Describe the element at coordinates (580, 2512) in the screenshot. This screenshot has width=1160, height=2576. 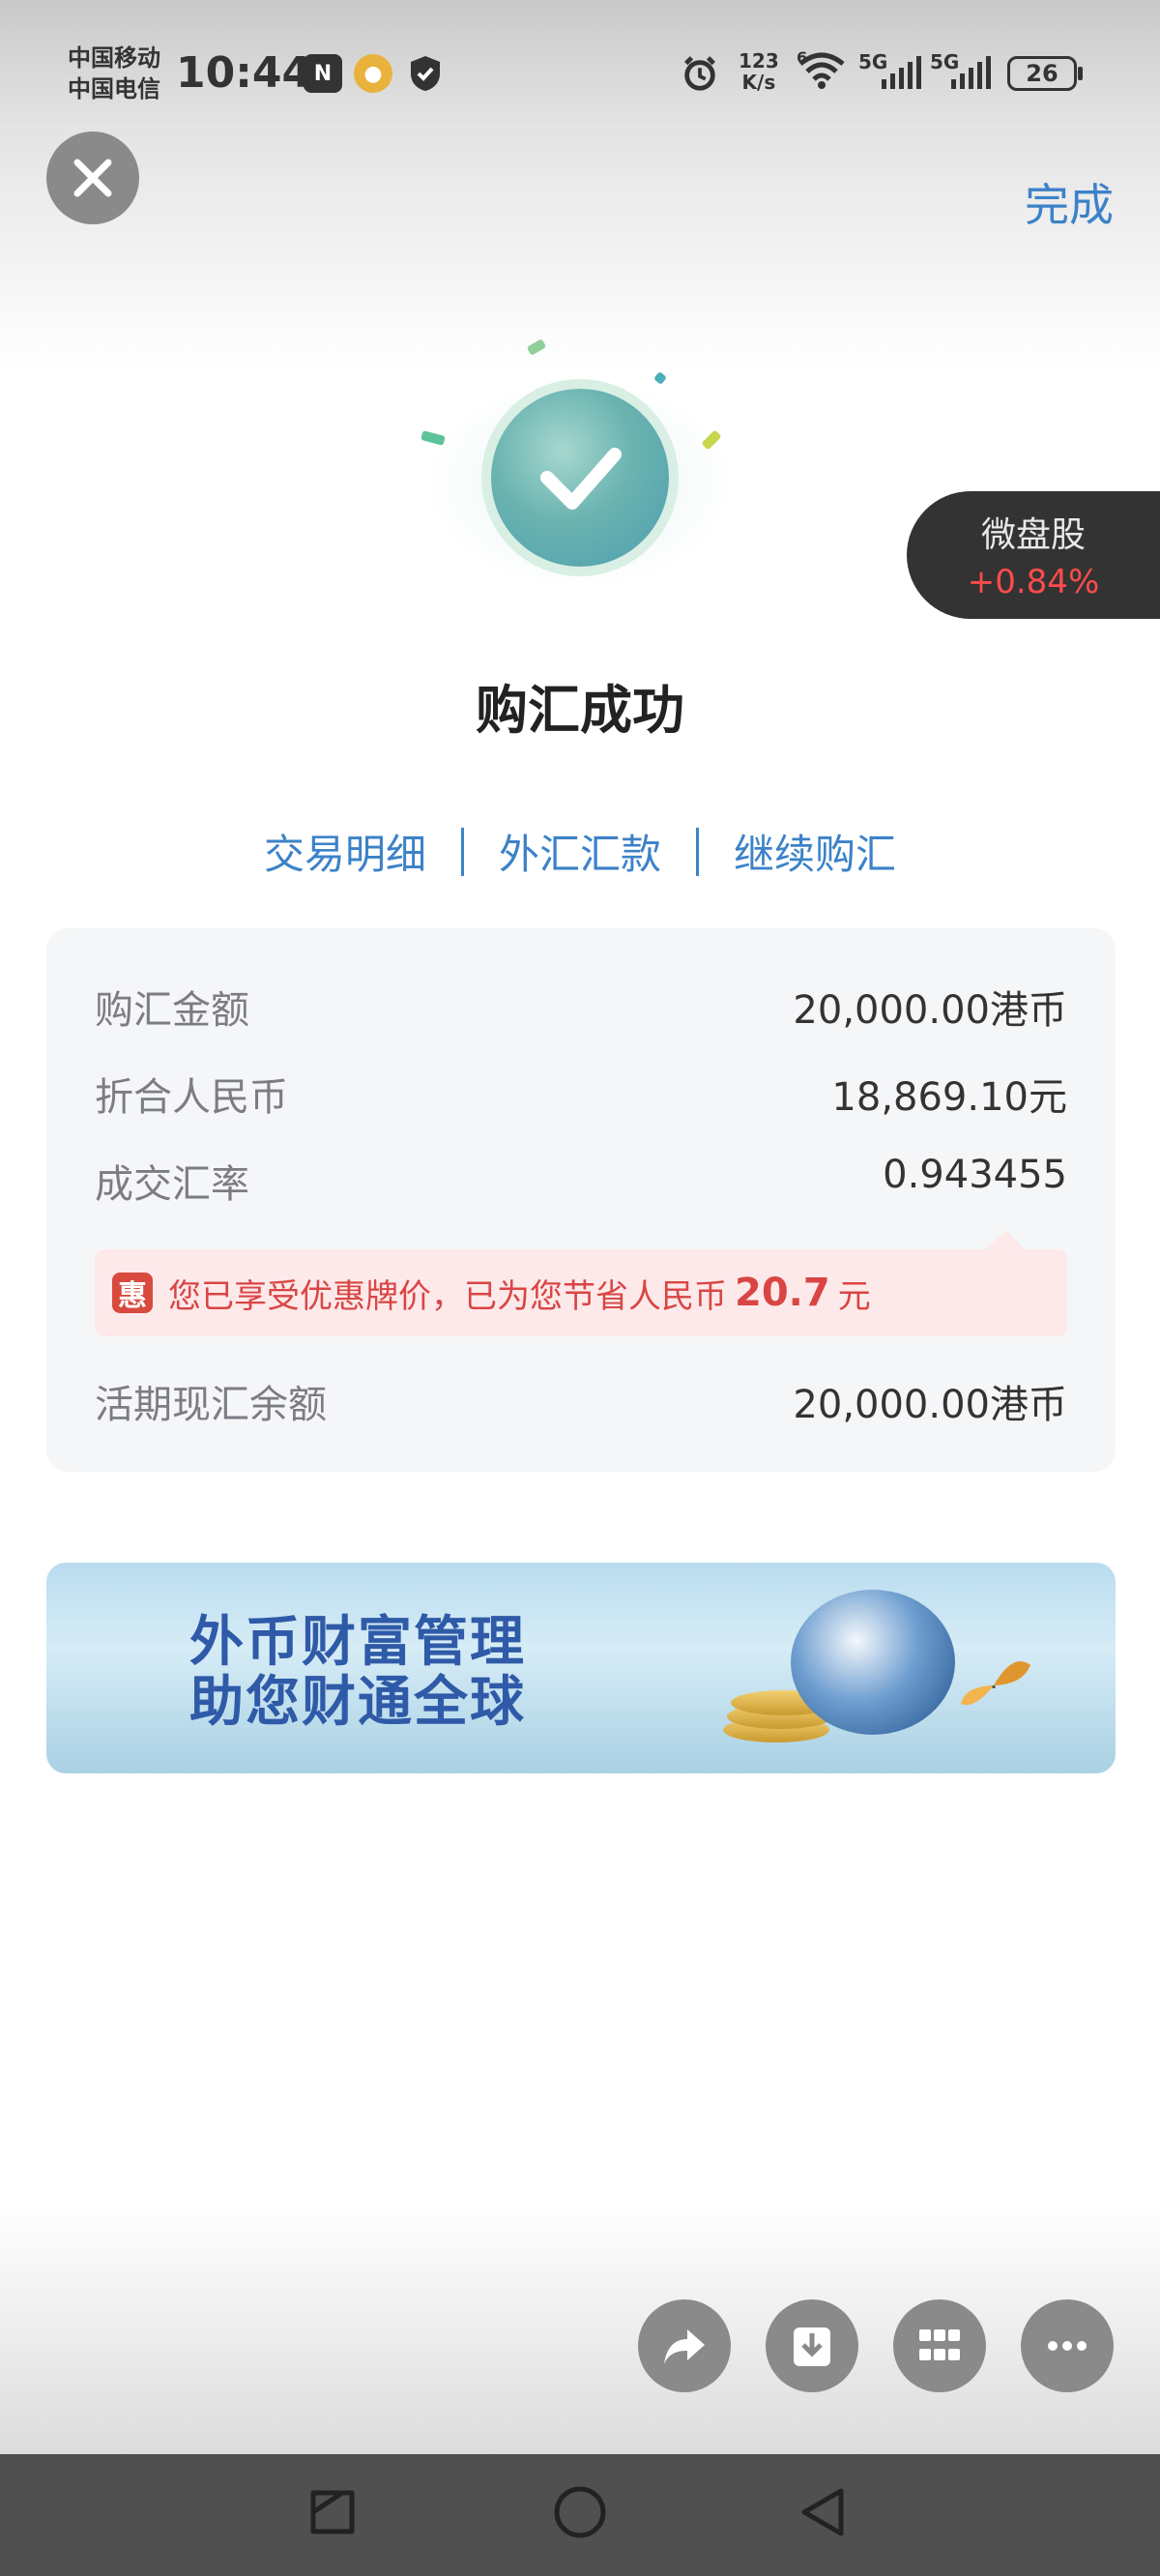
I see `home-icon` at that location.